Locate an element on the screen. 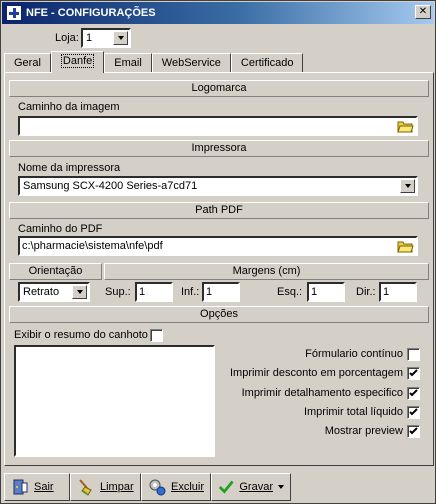 The width and height of the screenshot is (436, 504). close-button: ✕ is located at coordinates (423, 12).